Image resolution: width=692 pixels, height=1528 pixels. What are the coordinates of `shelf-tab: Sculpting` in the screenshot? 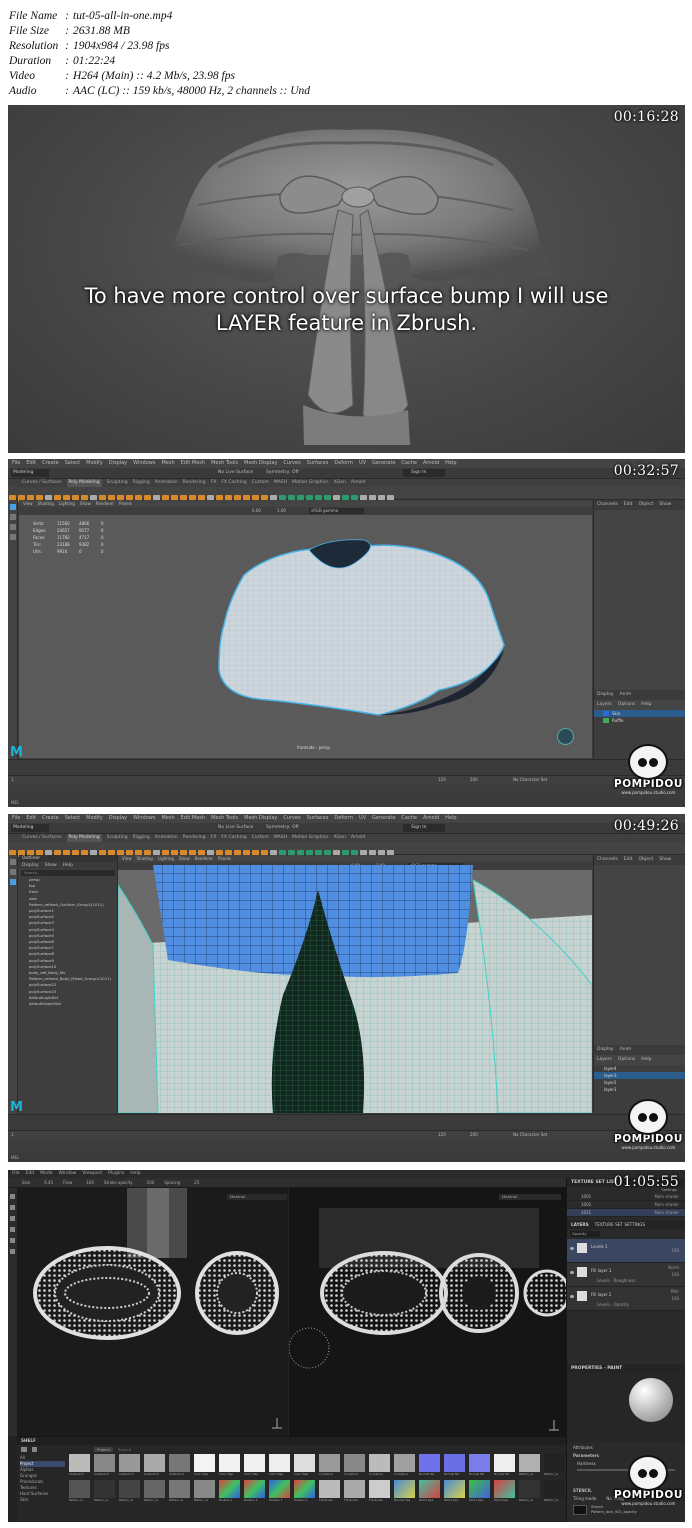 It's located at (117, 838).